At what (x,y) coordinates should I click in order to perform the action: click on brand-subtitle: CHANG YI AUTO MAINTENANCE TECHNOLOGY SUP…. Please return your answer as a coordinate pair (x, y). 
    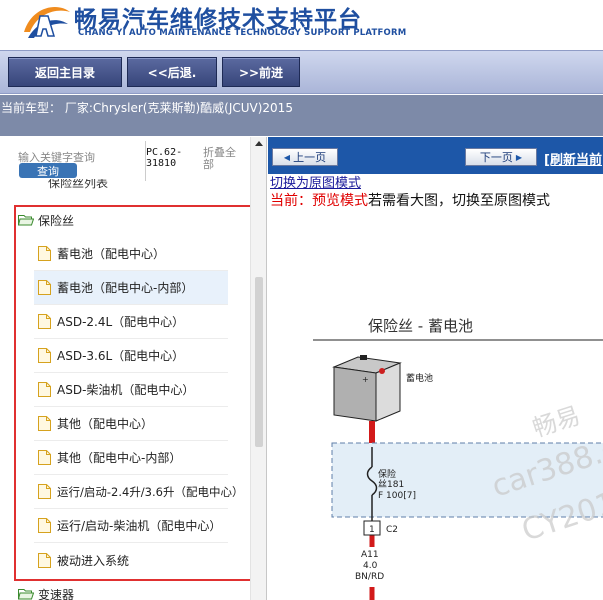
    Looking at the image, I should click on (242, 33).